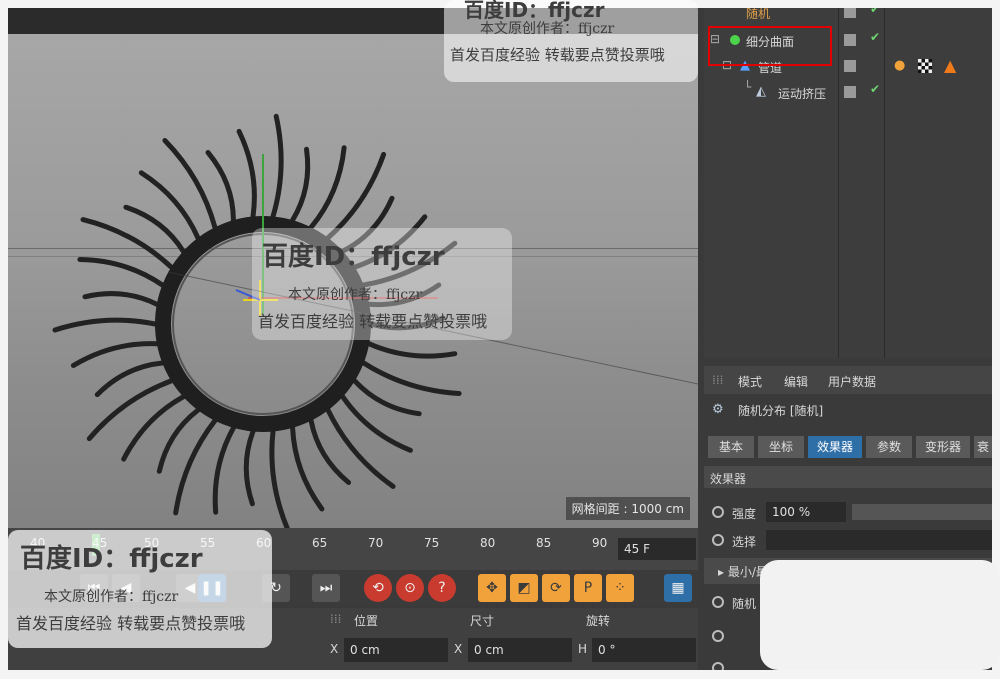  What do you see at coordinates (761, 91) in the screenshot?
I see `sweep-icon: ◭` at bounding box center [761, 91].